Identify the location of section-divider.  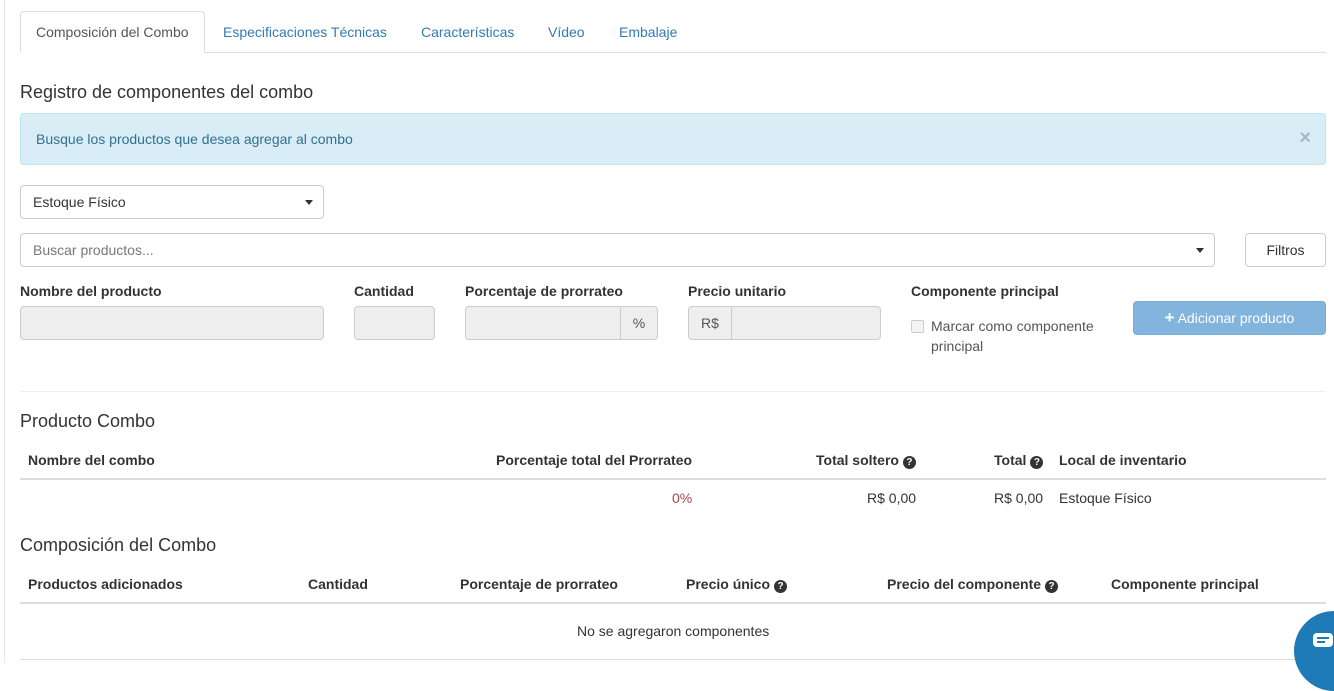
(673, 391).